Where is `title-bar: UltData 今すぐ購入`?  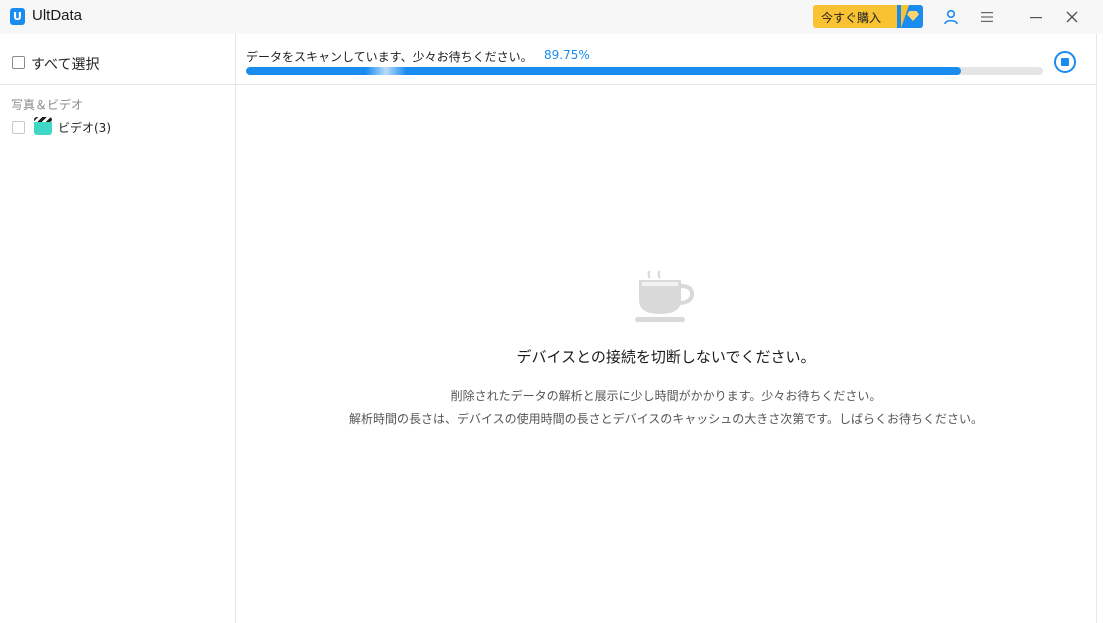 title-bar: UltData 今すぐ購入 is located at coordinates (551, 17).